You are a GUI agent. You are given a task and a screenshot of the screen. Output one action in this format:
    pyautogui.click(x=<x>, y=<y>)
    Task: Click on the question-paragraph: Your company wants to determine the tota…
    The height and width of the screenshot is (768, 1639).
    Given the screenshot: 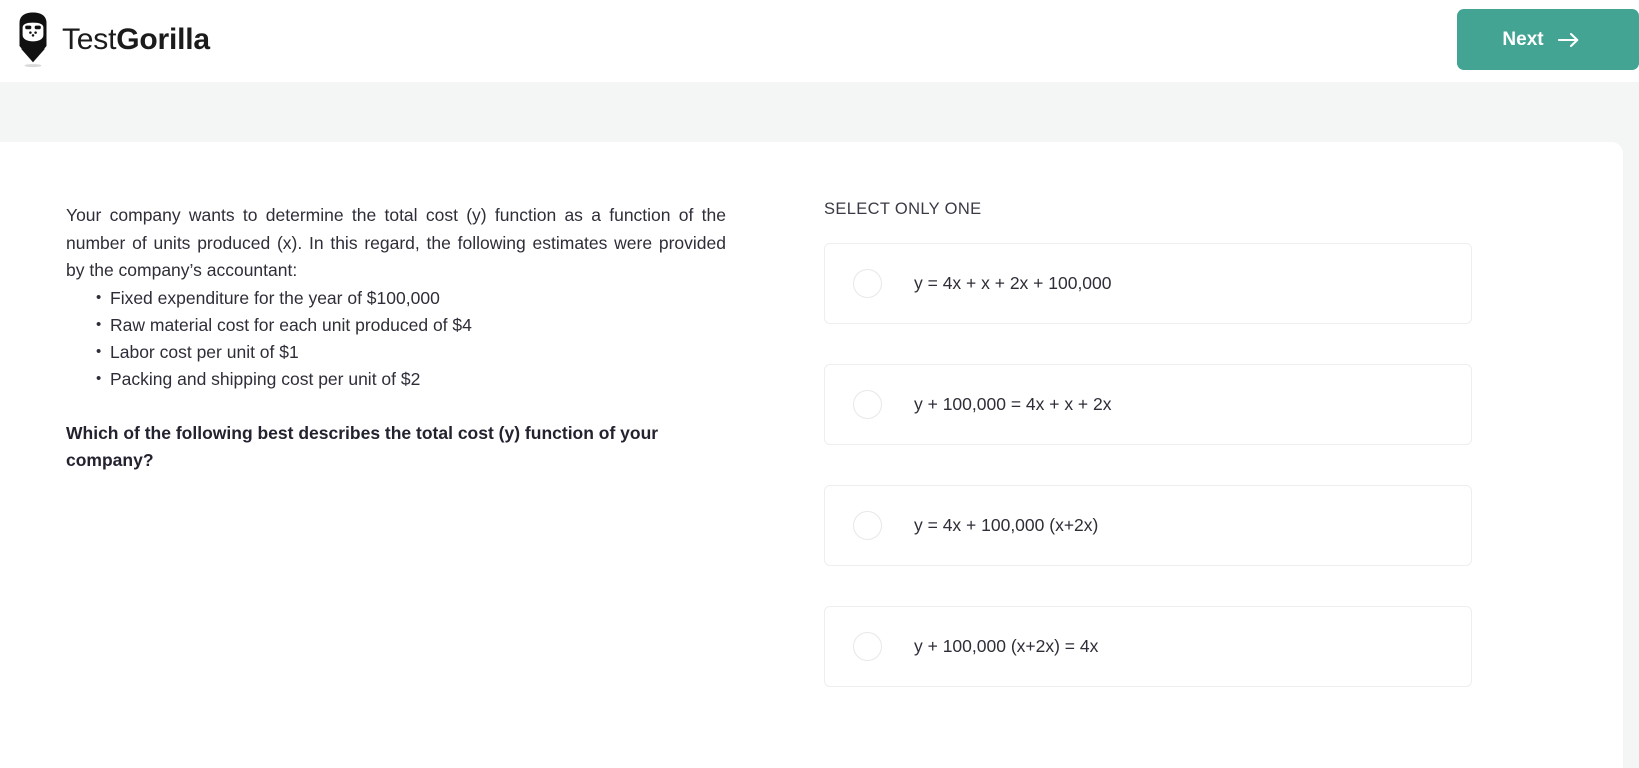 What is the action you would take?
    pyautogui.click(x=396, y=242)
    